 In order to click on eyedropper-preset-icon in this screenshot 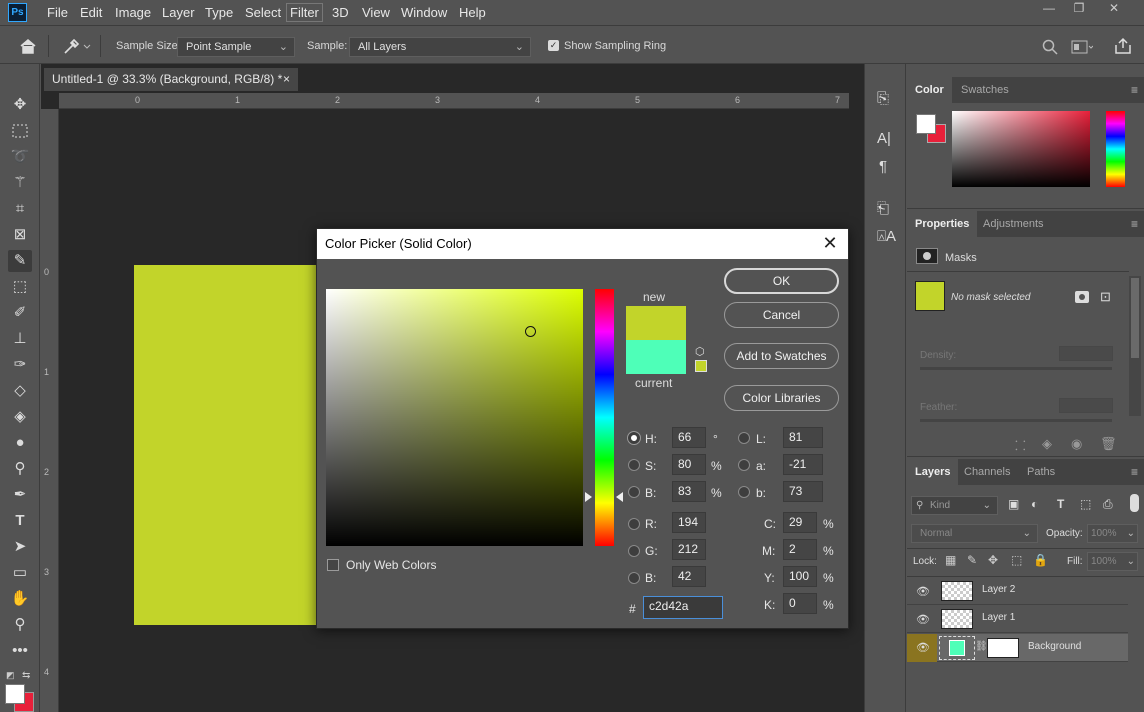, I will do `click(77, 46)`.